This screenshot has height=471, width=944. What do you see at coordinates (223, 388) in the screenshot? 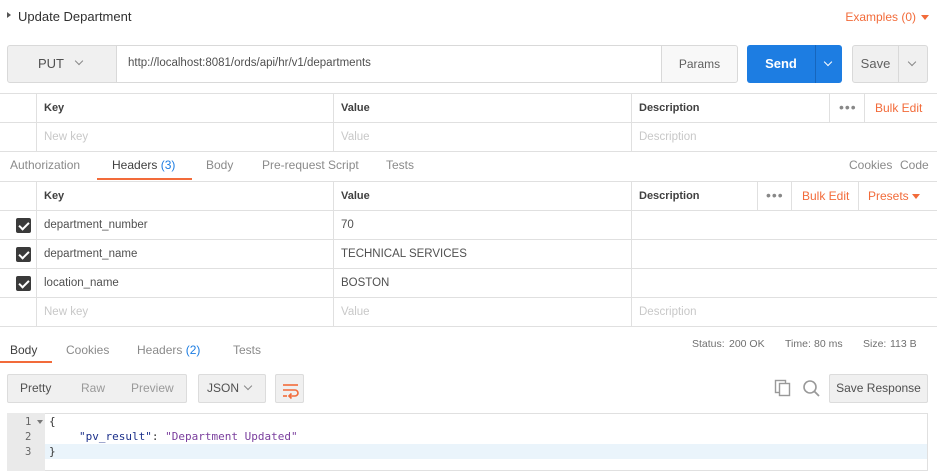
I see `format-label: JSON` at bounding box center [223, 388].